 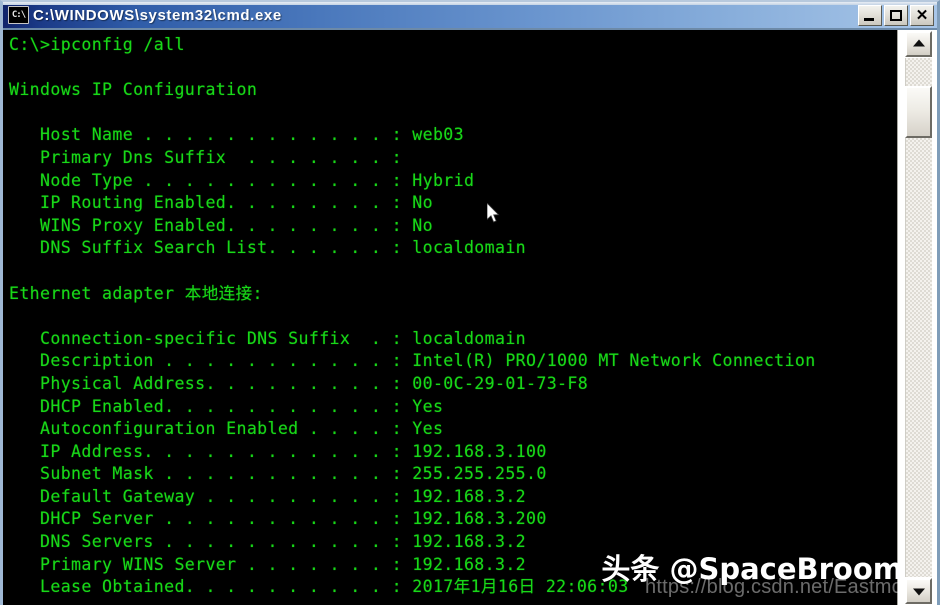 I want to click on minimize-button, so click(x=870, y=15).